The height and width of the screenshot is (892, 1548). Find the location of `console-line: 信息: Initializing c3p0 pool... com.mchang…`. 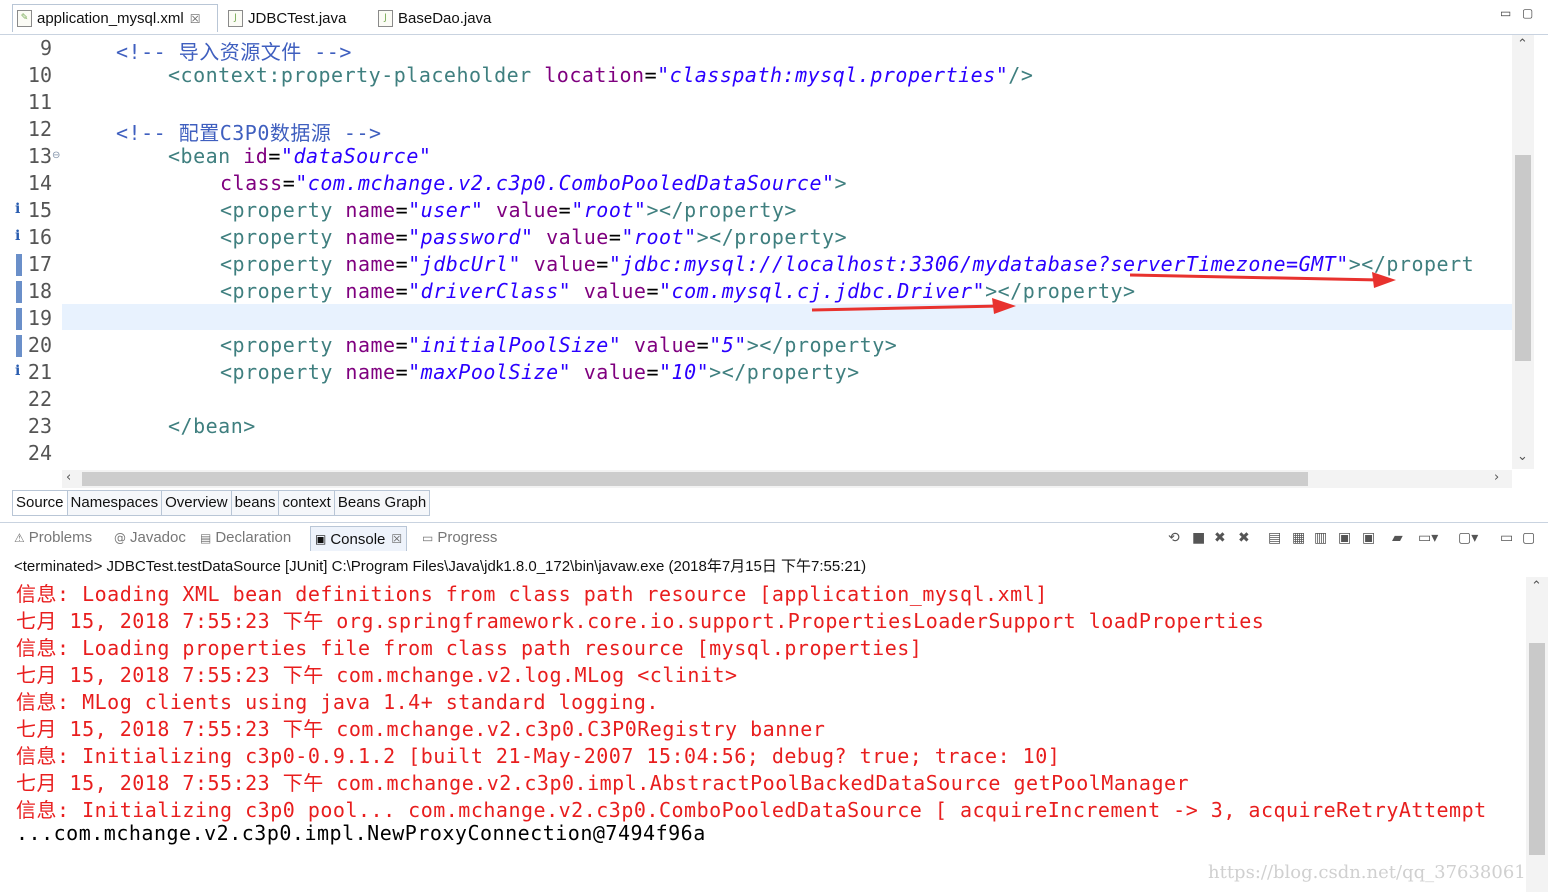

console-line: 信息: Initializing c3p0 pool... com.mchang… is located at coordinates (751, 810).